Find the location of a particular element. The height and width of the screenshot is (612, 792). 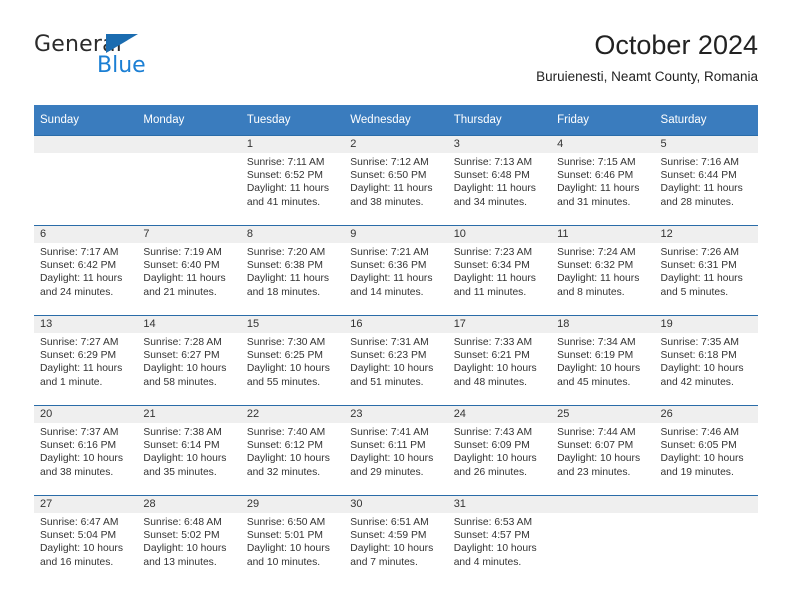

weekday-header-tuesday: Tuesday is located at coordinates (292, 120).